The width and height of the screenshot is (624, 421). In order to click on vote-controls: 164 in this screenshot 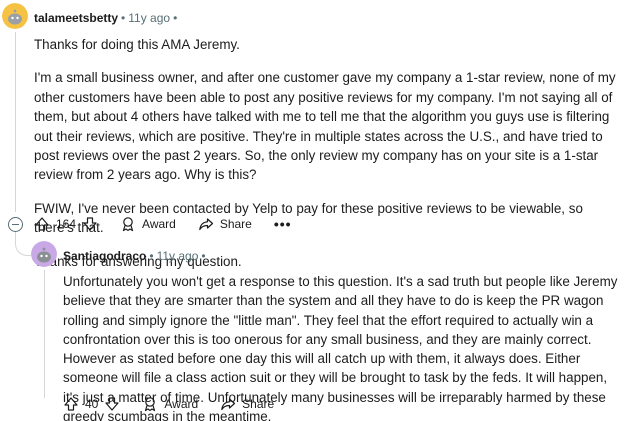, I will do `click(66, 224)`.